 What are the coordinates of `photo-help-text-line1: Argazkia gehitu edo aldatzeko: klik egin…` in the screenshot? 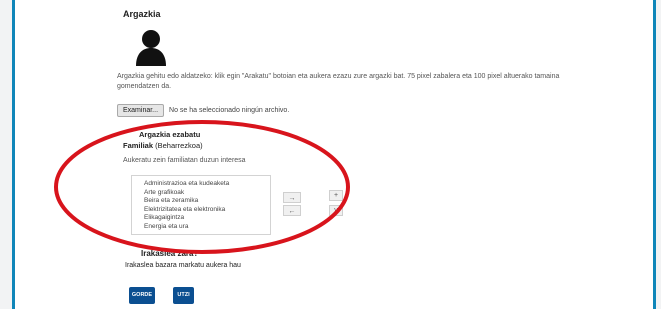 It's located at (338, 76).